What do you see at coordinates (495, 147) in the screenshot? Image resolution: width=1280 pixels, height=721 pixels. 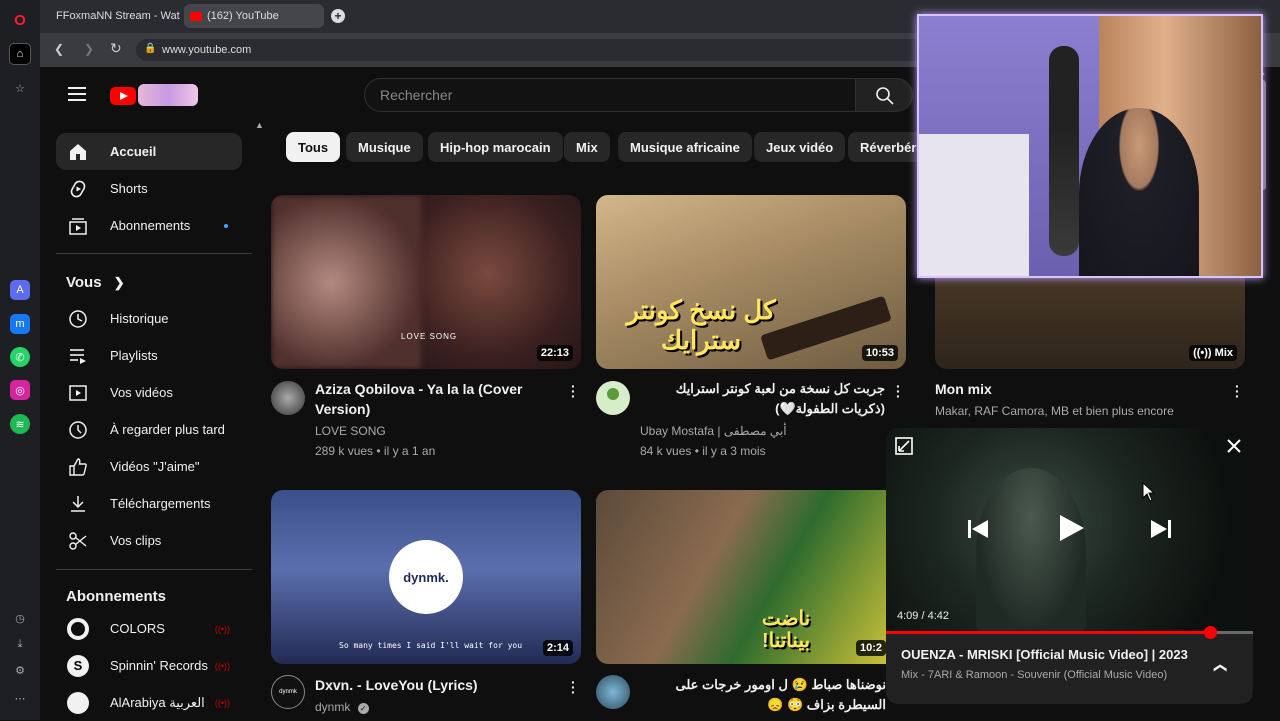 I see `chip-moroccan-hiphop: Hip-hop marocain` at bounding box center [495, 147].